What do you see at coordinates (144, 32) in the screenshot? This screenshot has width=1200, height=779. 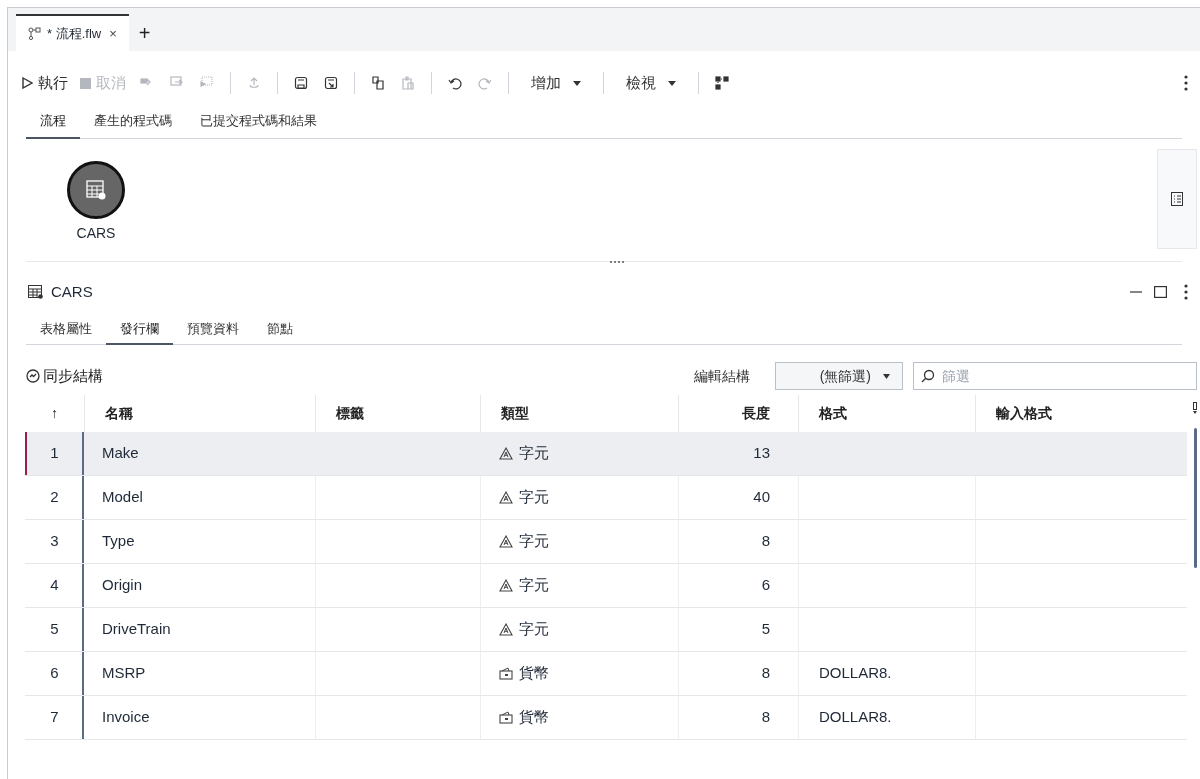 I see `new-tab-button: +` at bounding box center [144, 32].